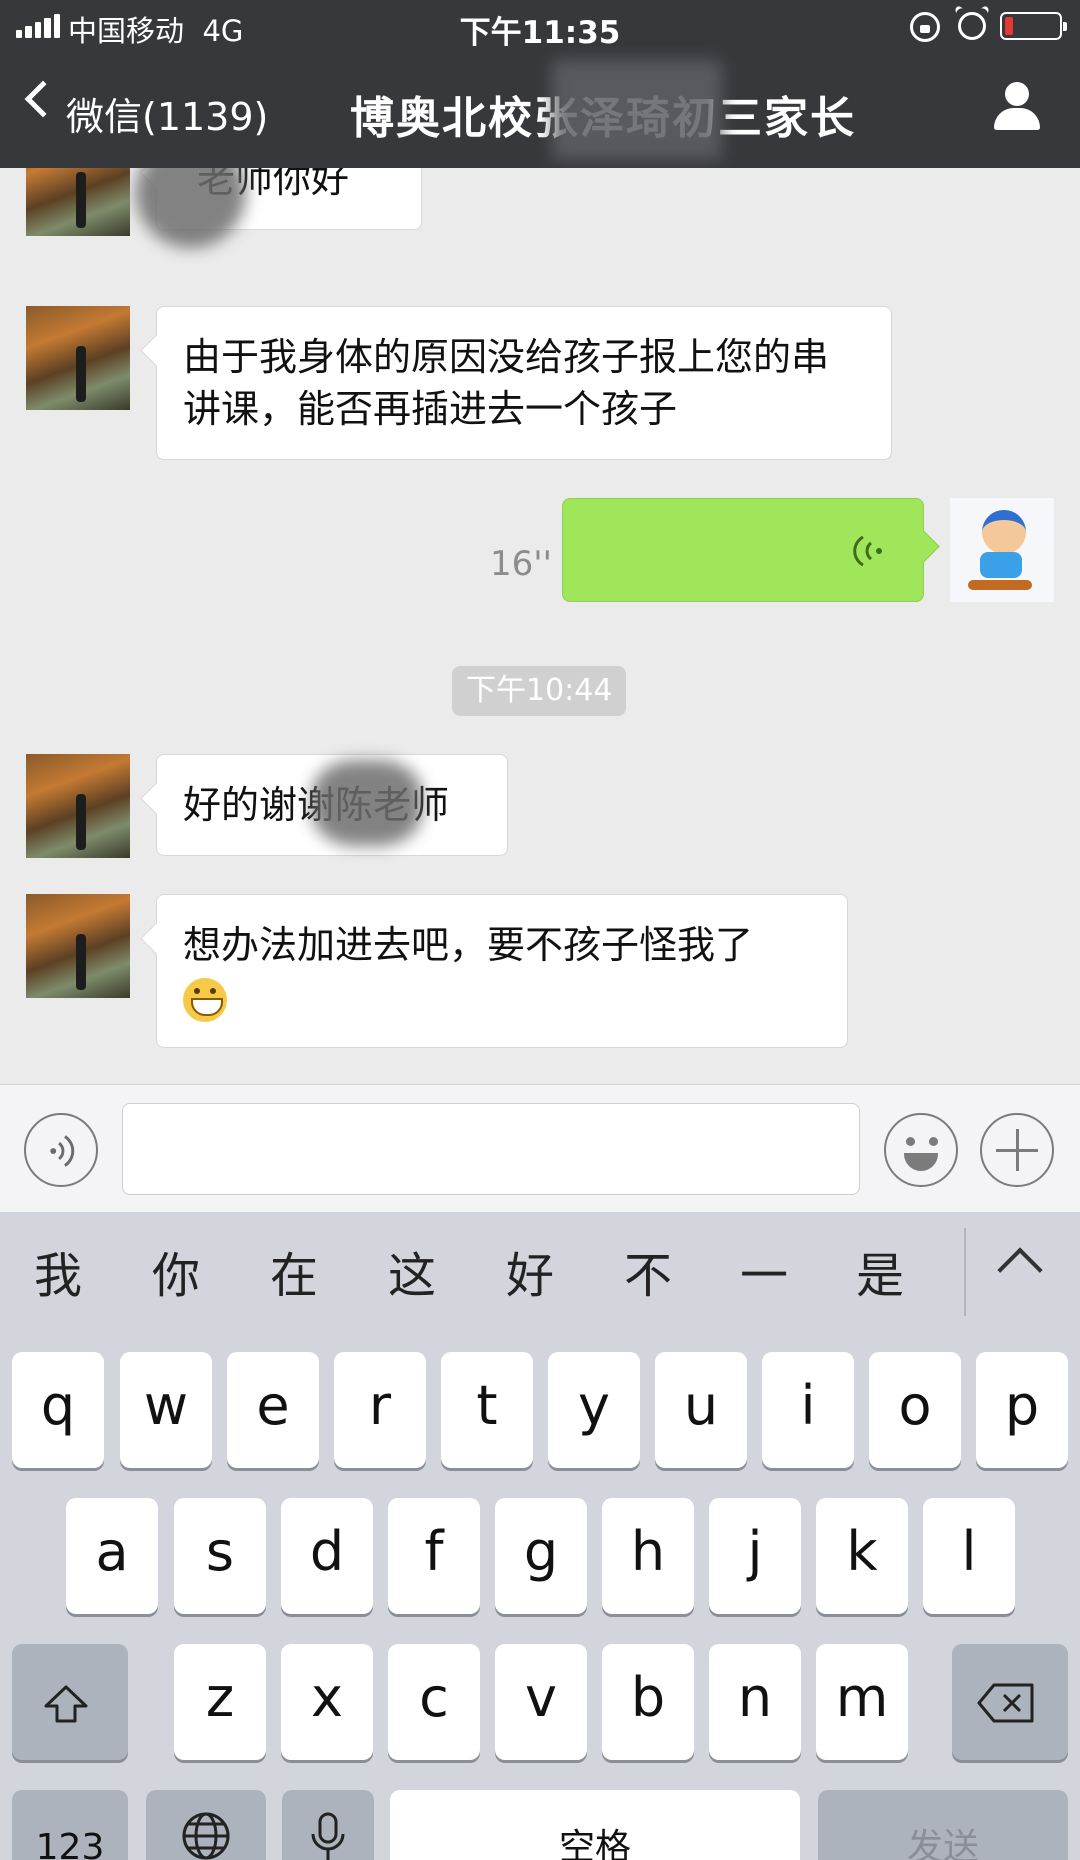 This screenshot has width=1080, height=1860. I want to click on candidate-bar: 我 你 在 这 好 不 一 是, so click(540, 1265).